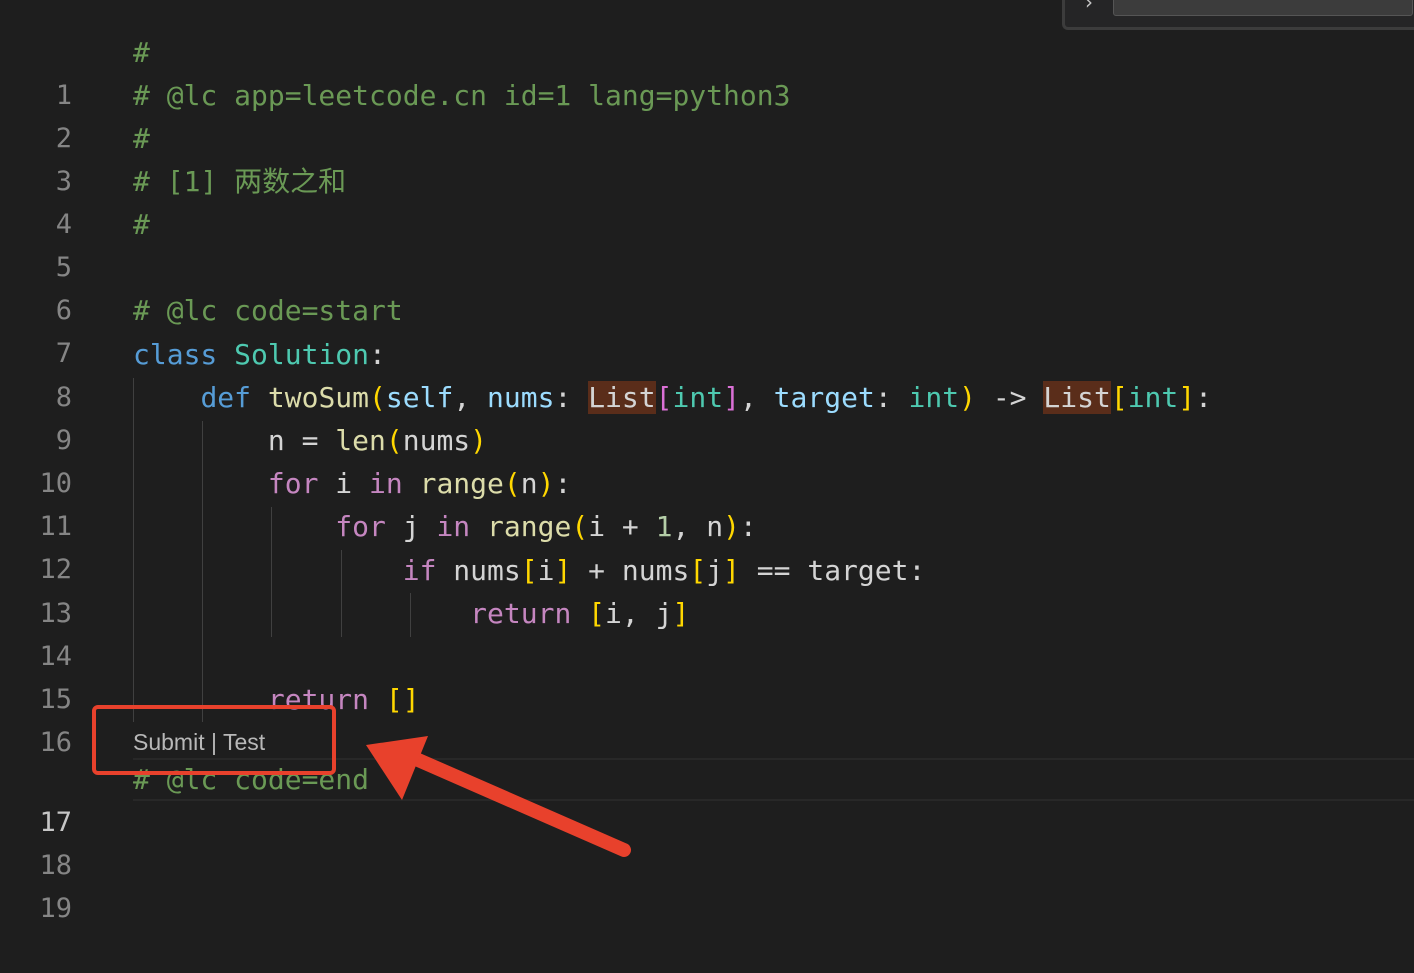 The width and height of the screenshot is (1414, 973). Describe the element at coordinates (521, 397) in the screenshot. I see `parameter: nums` at that location.